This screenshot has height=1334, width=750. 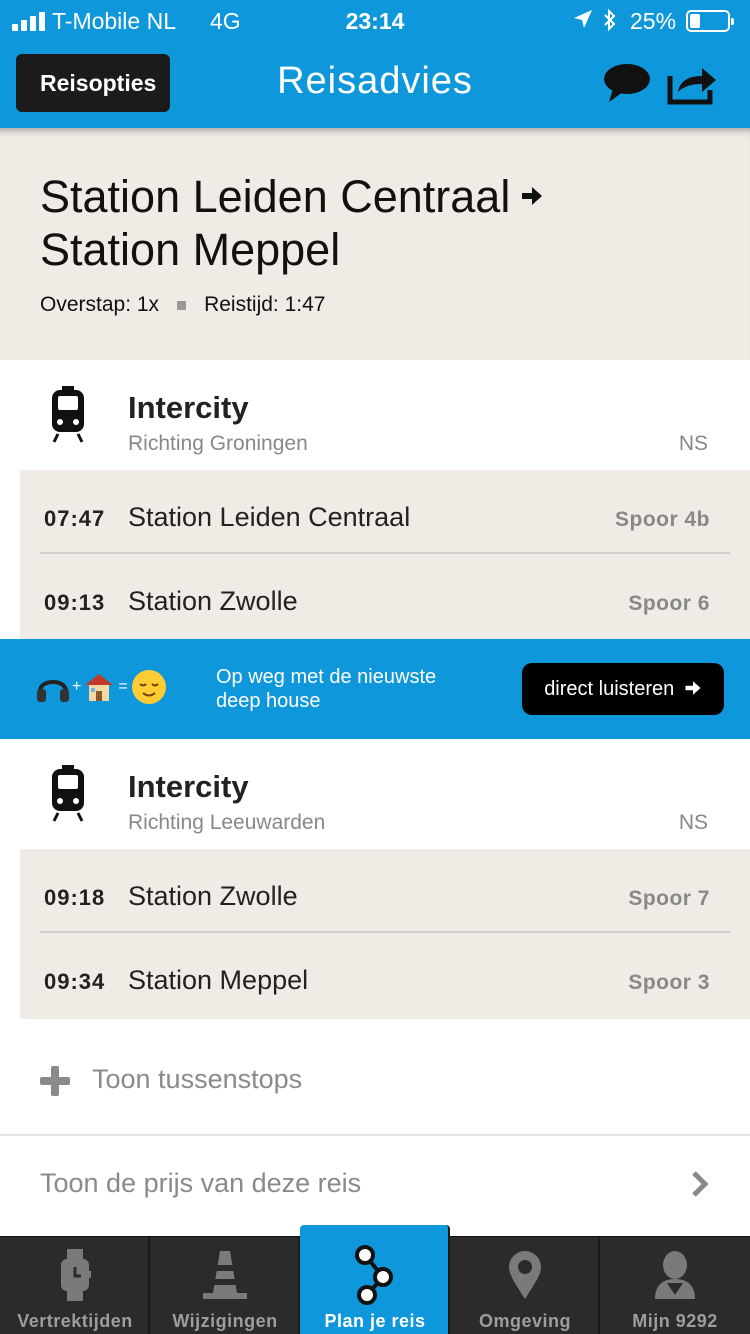 What do you see at coordinates (148, 687) in the screenshot?
I see `relieved-face-icon` at bounding box center [148, 687].